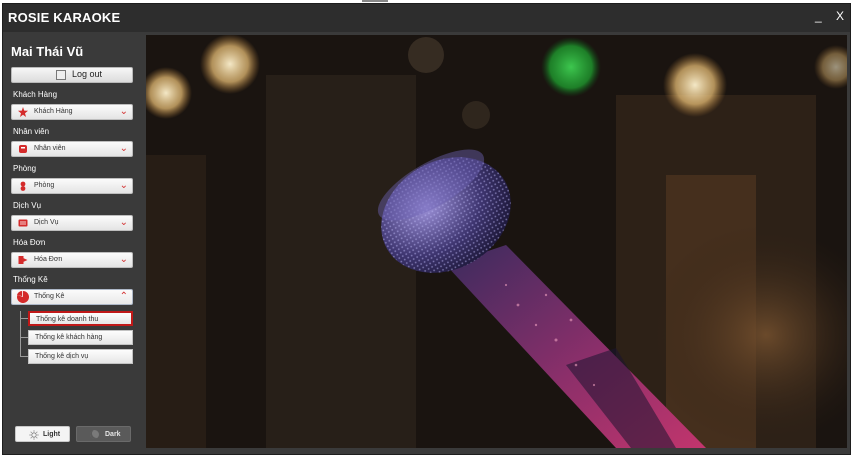 Image resolution: width=854 pixels, height=457 pixels. I want to click on services-combo-label: Dịch Vụ, so click(46, 222).